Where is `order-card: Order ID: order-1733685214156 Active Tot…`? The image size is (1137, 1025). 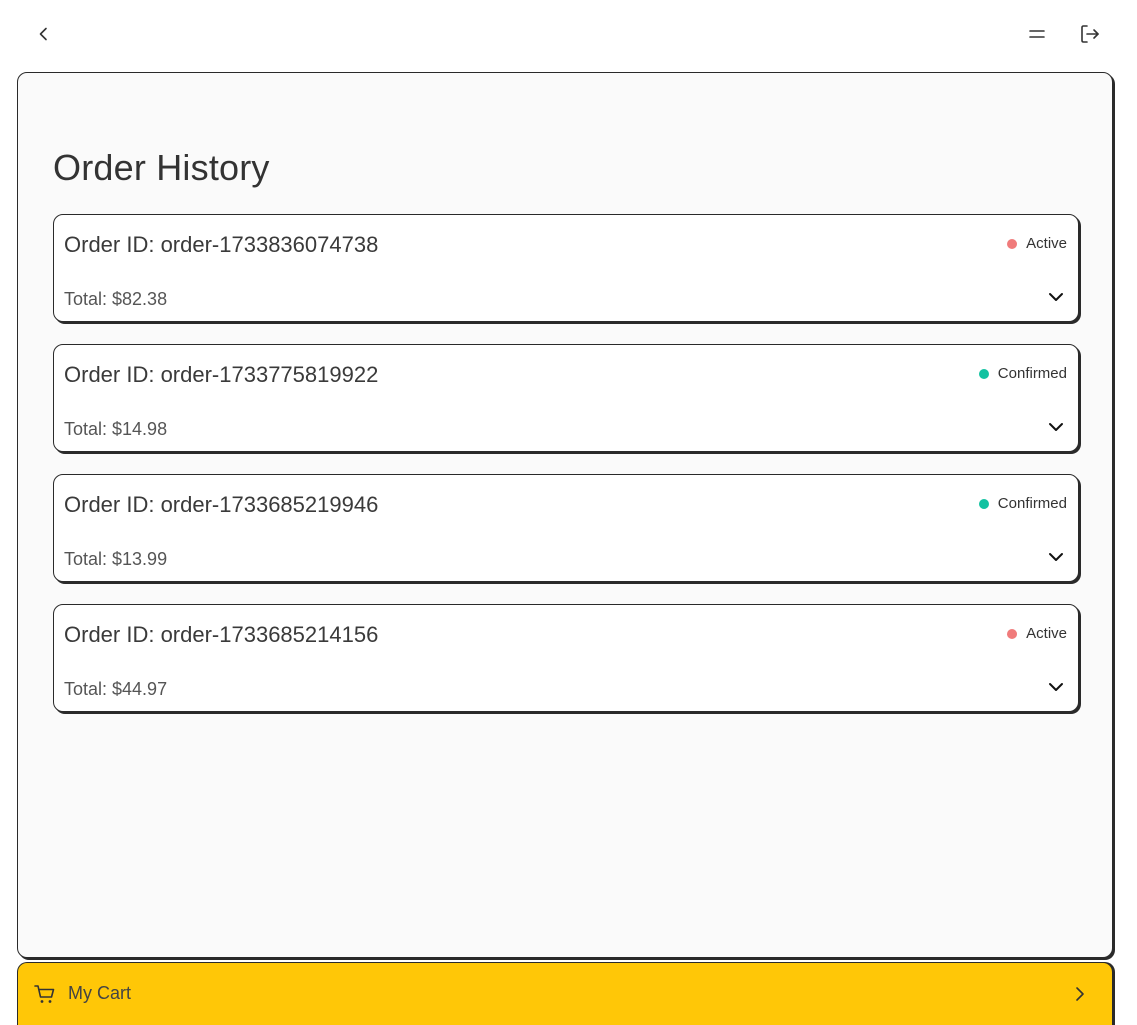 order-card: Order ID: order-1733685214156 Active Tot… is located at coordinates (566, 658).